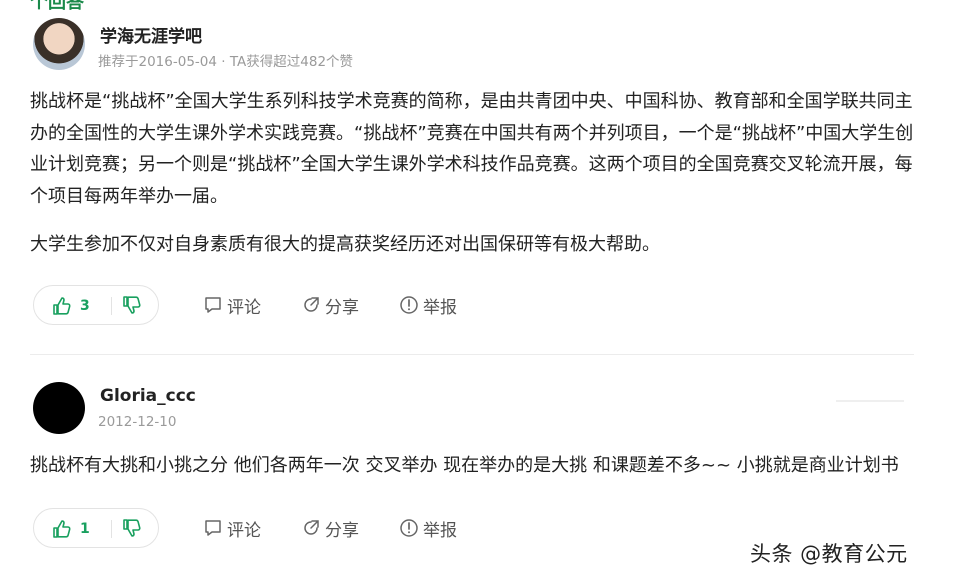  I want to click on username: Gloria_ccc, so click(148, 396).